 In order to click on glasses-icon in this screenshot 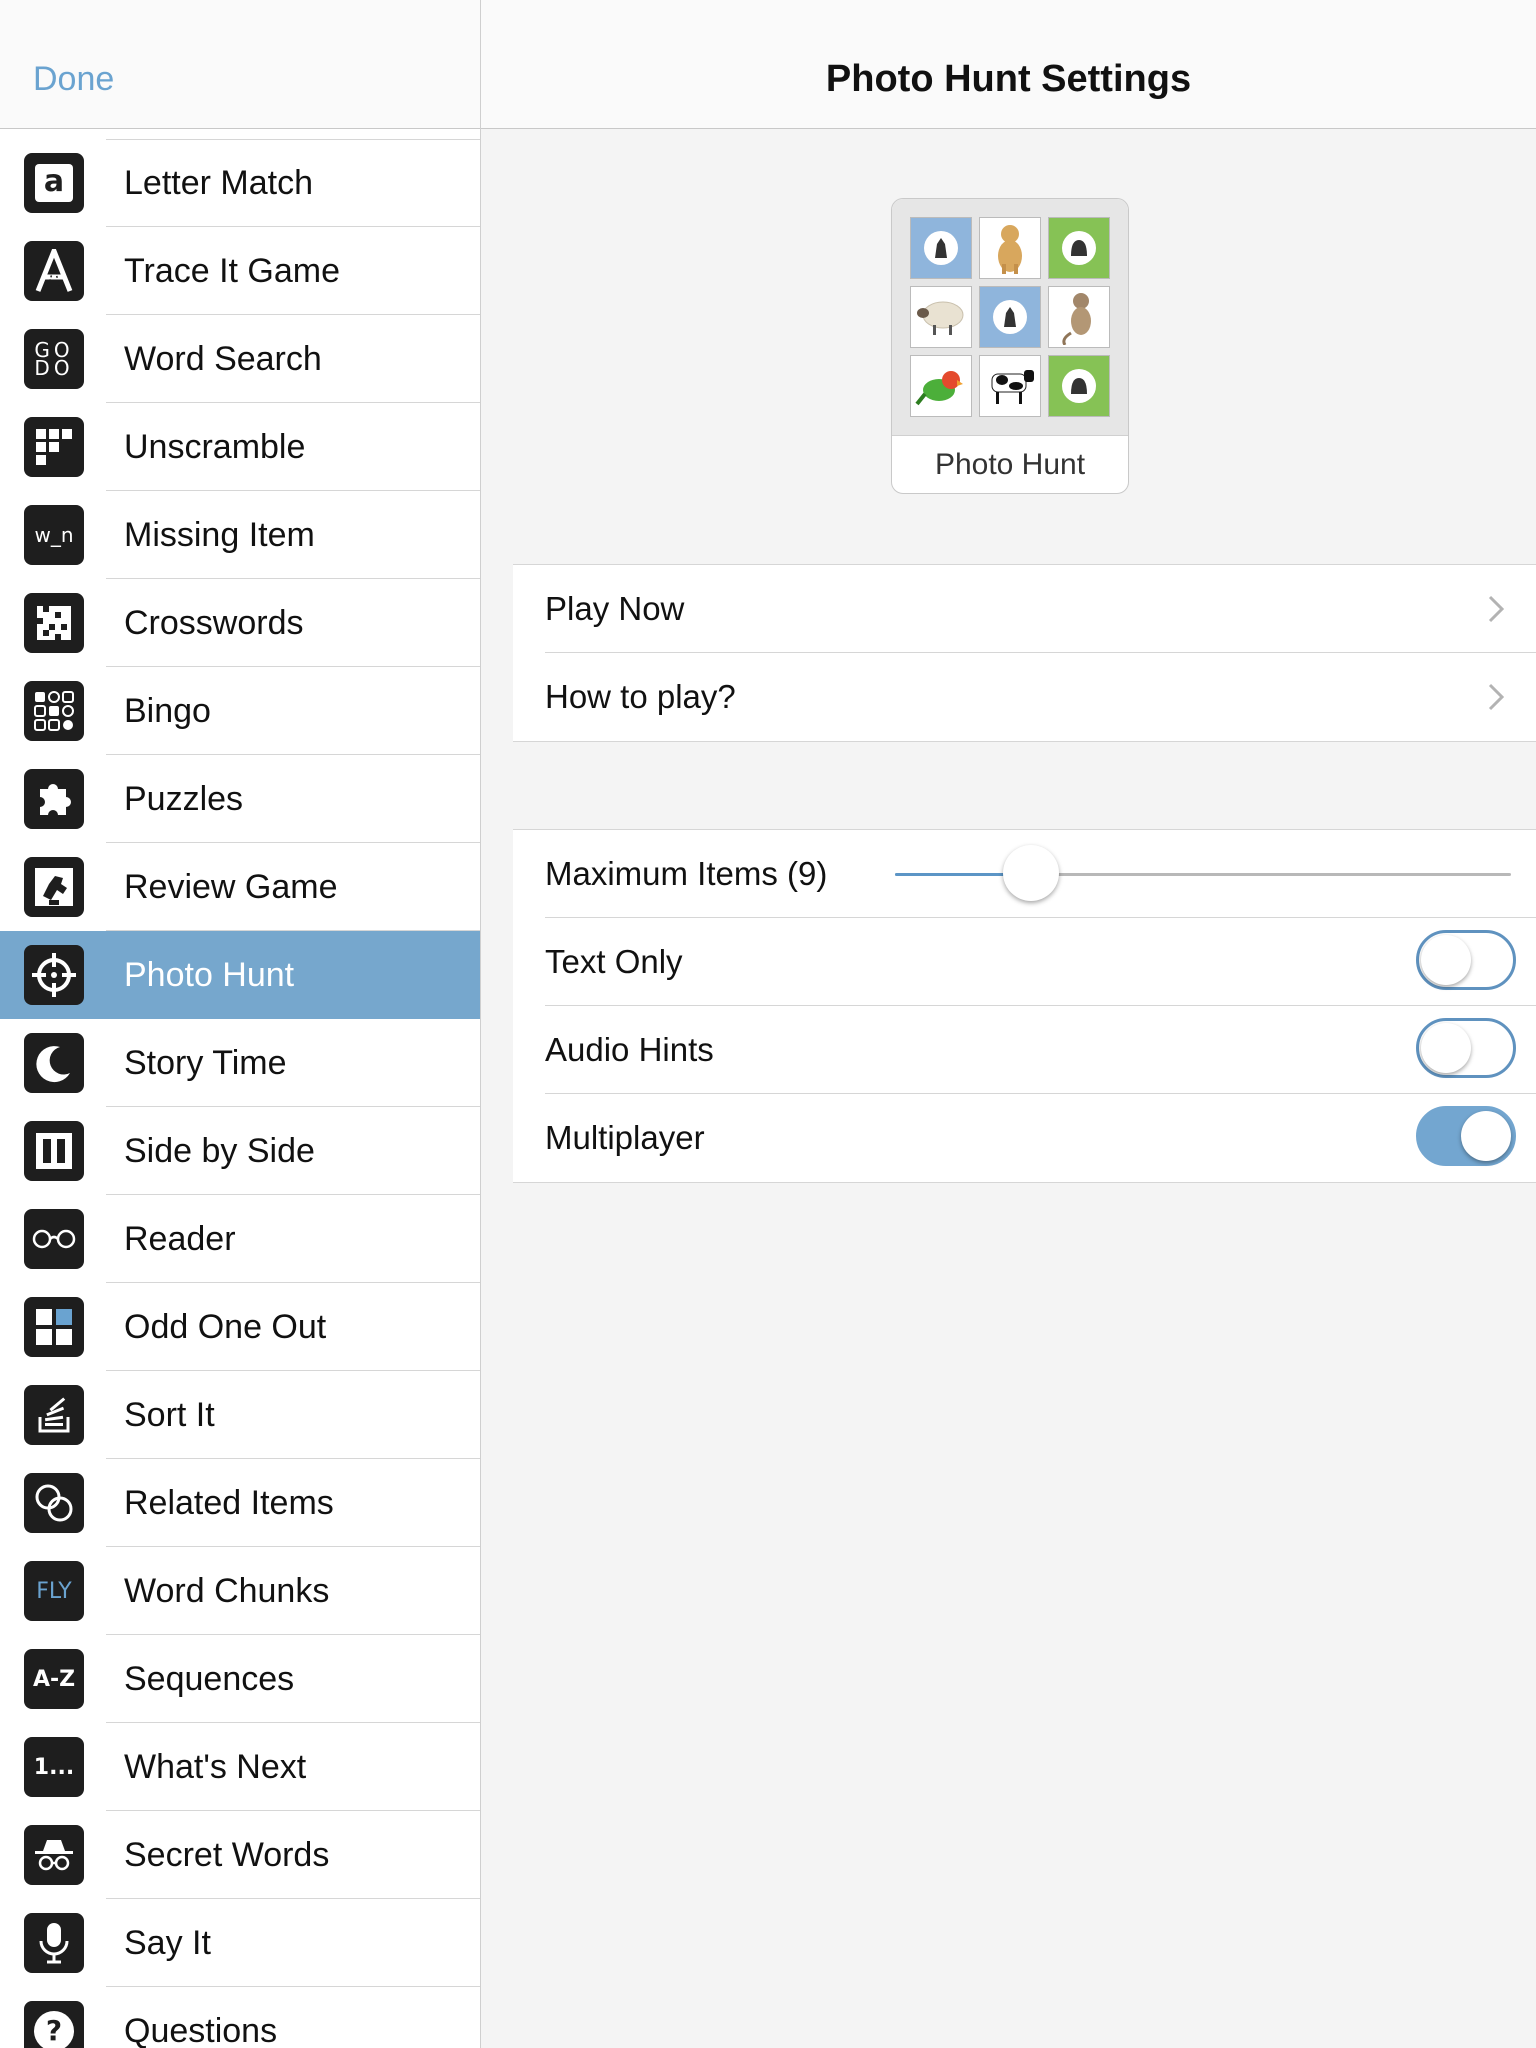, I will do `click(54, 1239)`.